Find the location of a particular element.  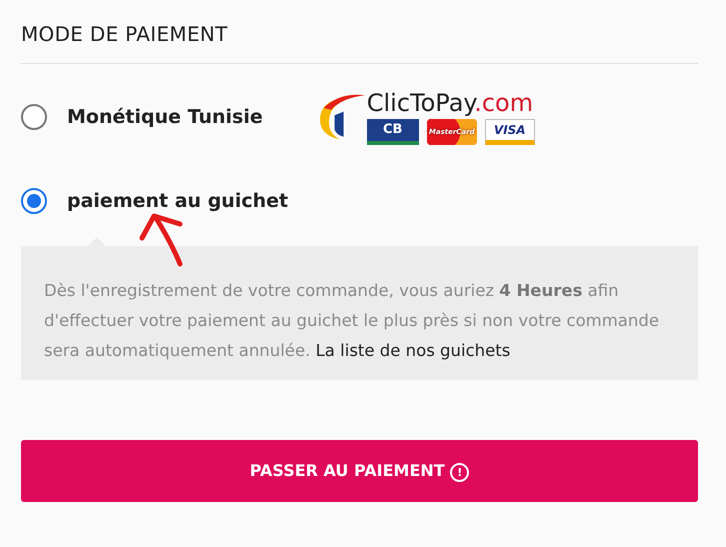

info-text: Dès l'enregistrement de votre commande, vous auriez 4 Heures afin d'effectuer votre paiement au guichet le plus près si non votre commande sera automatiquement annulée. La liste de nos guichets is located at coordinates (352, 321).